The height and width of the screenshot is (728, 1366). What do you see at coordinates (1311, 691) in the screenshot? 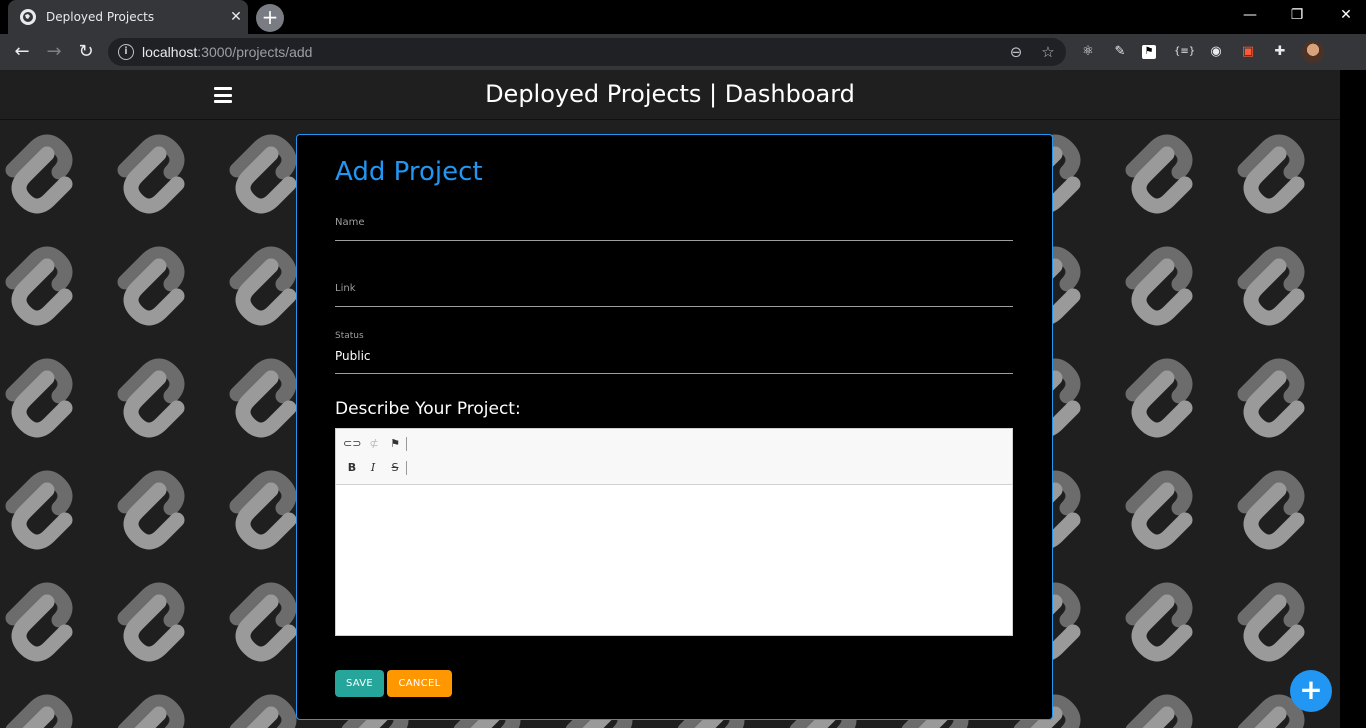
I see `add-fab-button: +` at bounding box center [1311, 691].